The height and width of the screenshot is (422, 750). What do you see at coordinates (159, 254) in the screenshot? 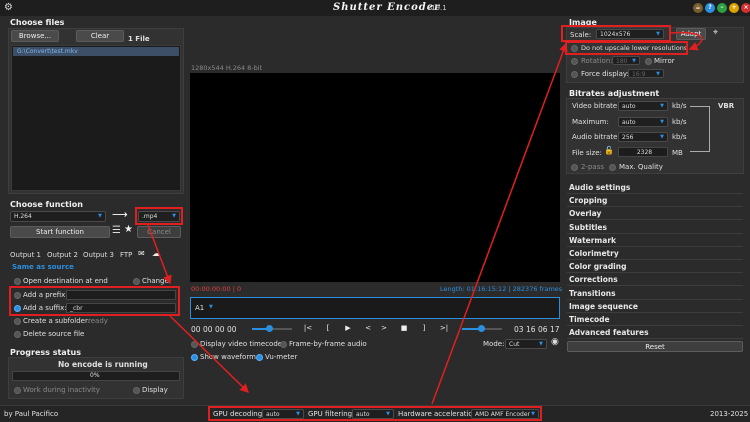
I see `arrow-container-to-options` at bounding box center [159, 254].